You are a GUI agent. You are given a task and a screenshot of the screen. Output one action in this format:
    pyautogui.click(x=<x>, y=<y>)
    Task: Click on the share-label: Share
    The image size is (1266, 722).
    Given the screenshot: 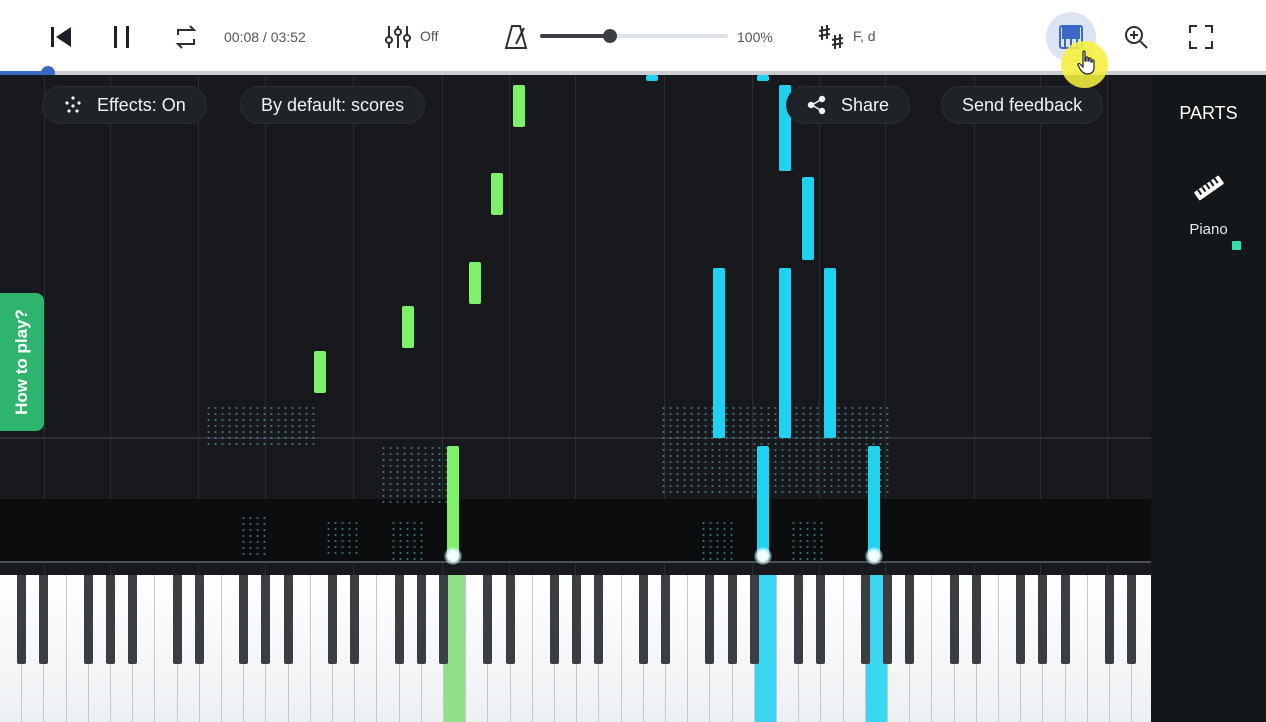 What is the action you would take?
    pyautogui.click(x=865, y=104)
    